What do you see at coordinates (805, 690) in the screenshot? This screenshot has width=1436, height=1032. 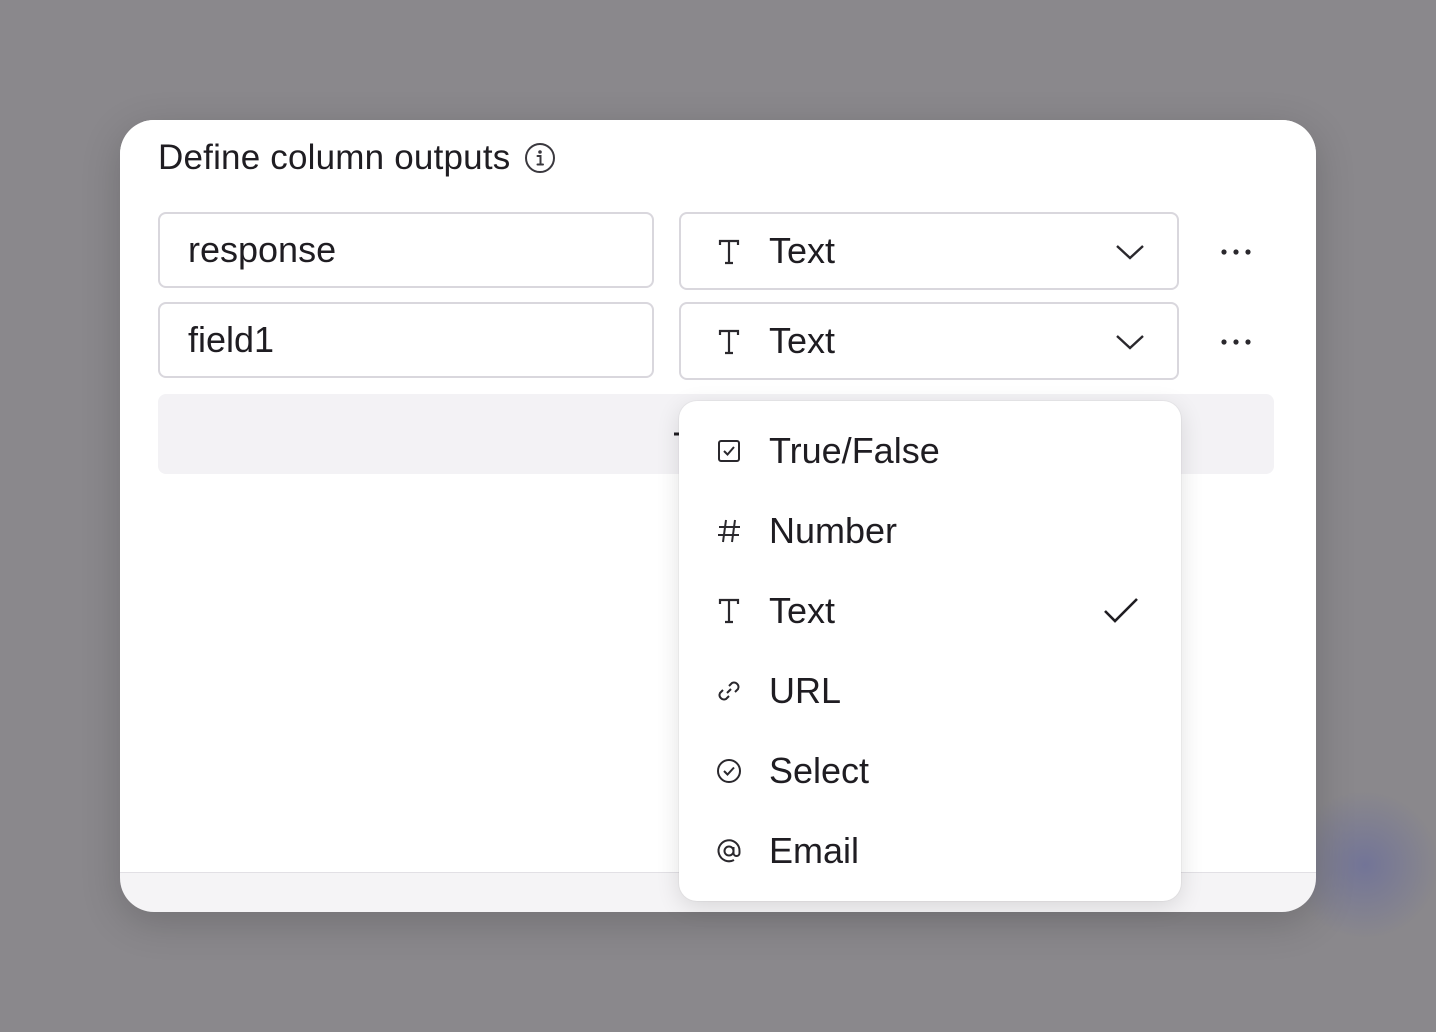 I see `option-label: URL` at bounding box center [805, 690].